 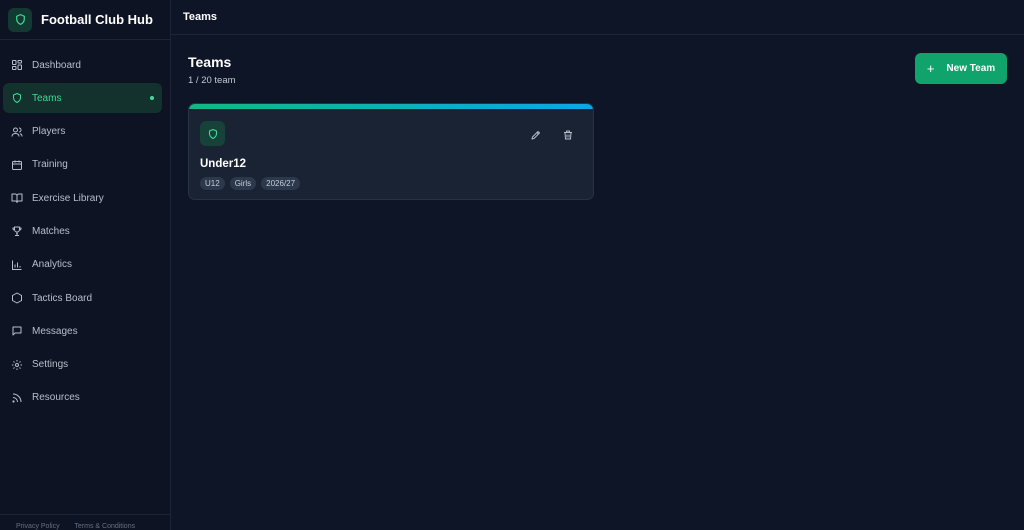 I want to click on sidebar-item-label: Messages, so click(x=55, y=331).